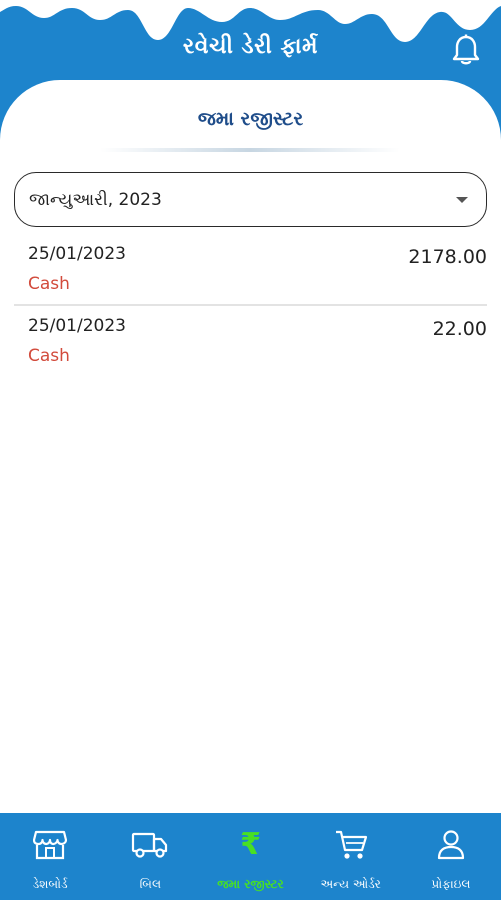  I want to click on nav-item-profile: પ્રોફાઇલ, so click(451, 856).